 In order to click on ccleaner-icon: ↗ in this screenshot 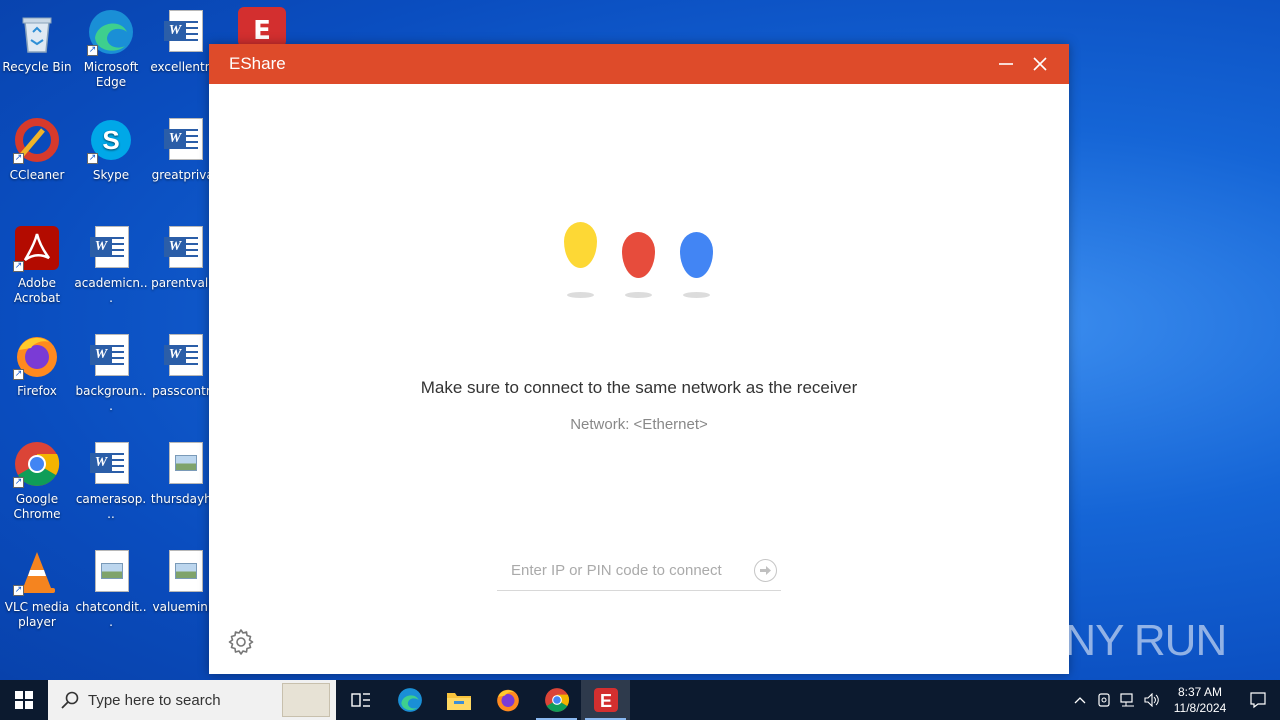, I will do `click(37, 140)`.